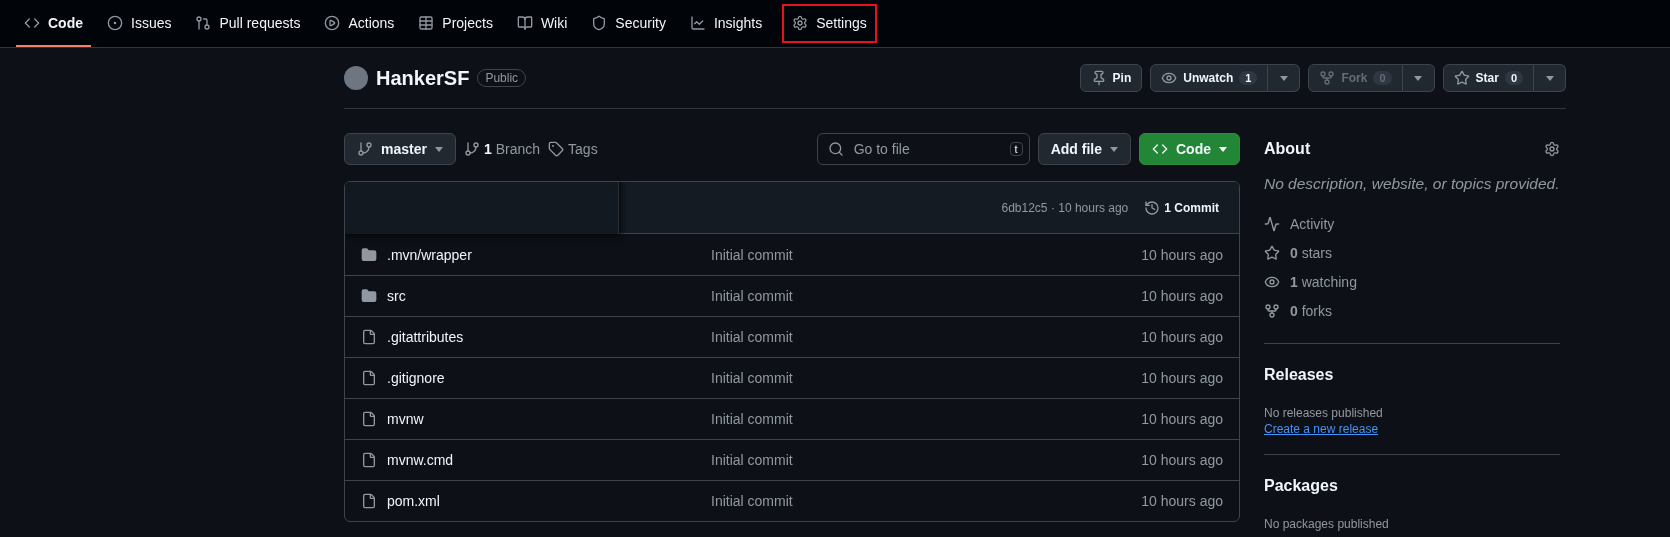 This screenshot has width=1670, height=537. Describe the element at coordinates (1181, 207) in the screenshot. I see `commits-link: 1 Commit` at that location.